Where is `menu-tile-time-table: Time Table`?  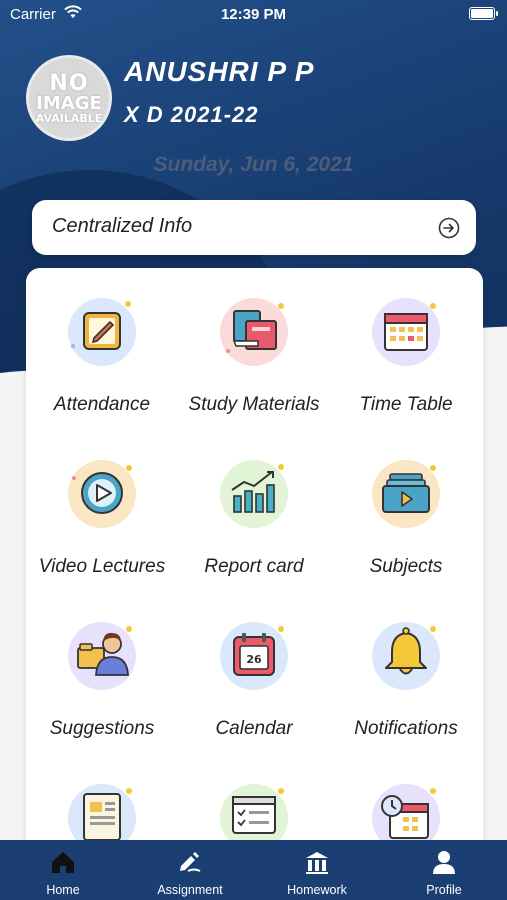 menu-tile-time-table: Time Table is located at coordinates (406, 349).